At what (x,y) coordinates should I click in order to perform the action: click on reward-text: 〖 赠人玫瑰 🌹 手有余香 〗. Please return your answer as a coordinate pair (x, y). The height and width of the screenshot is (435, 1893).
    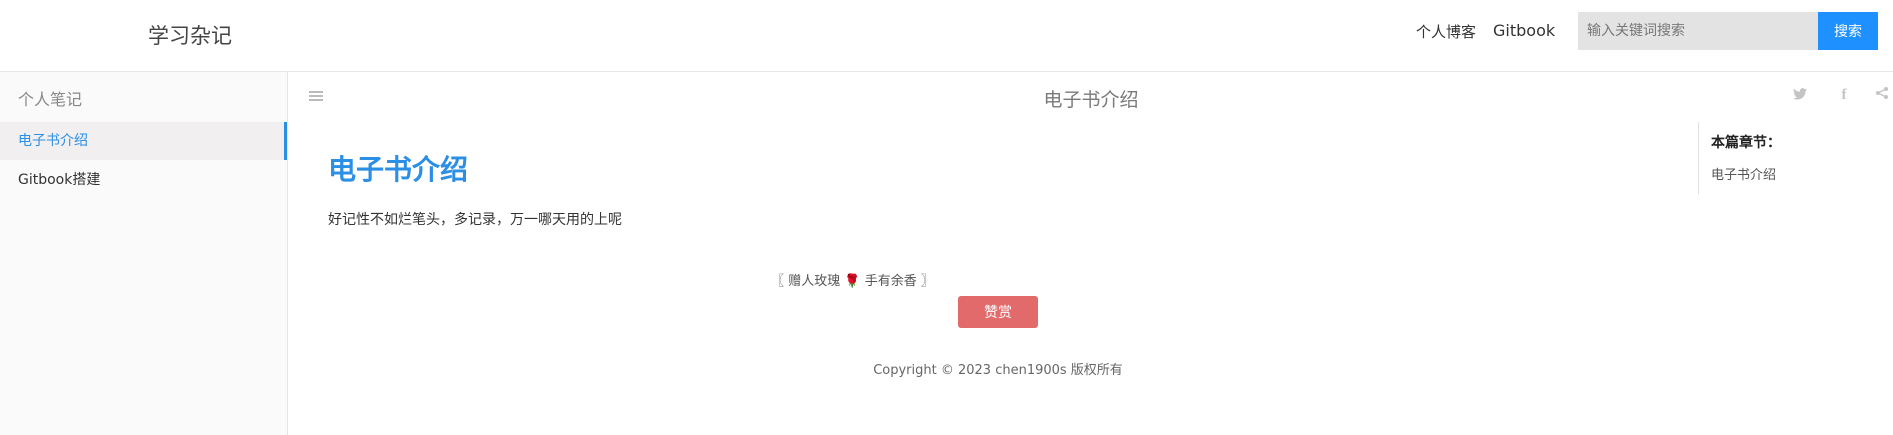
    Looking at the image, I should click on (852, 281).